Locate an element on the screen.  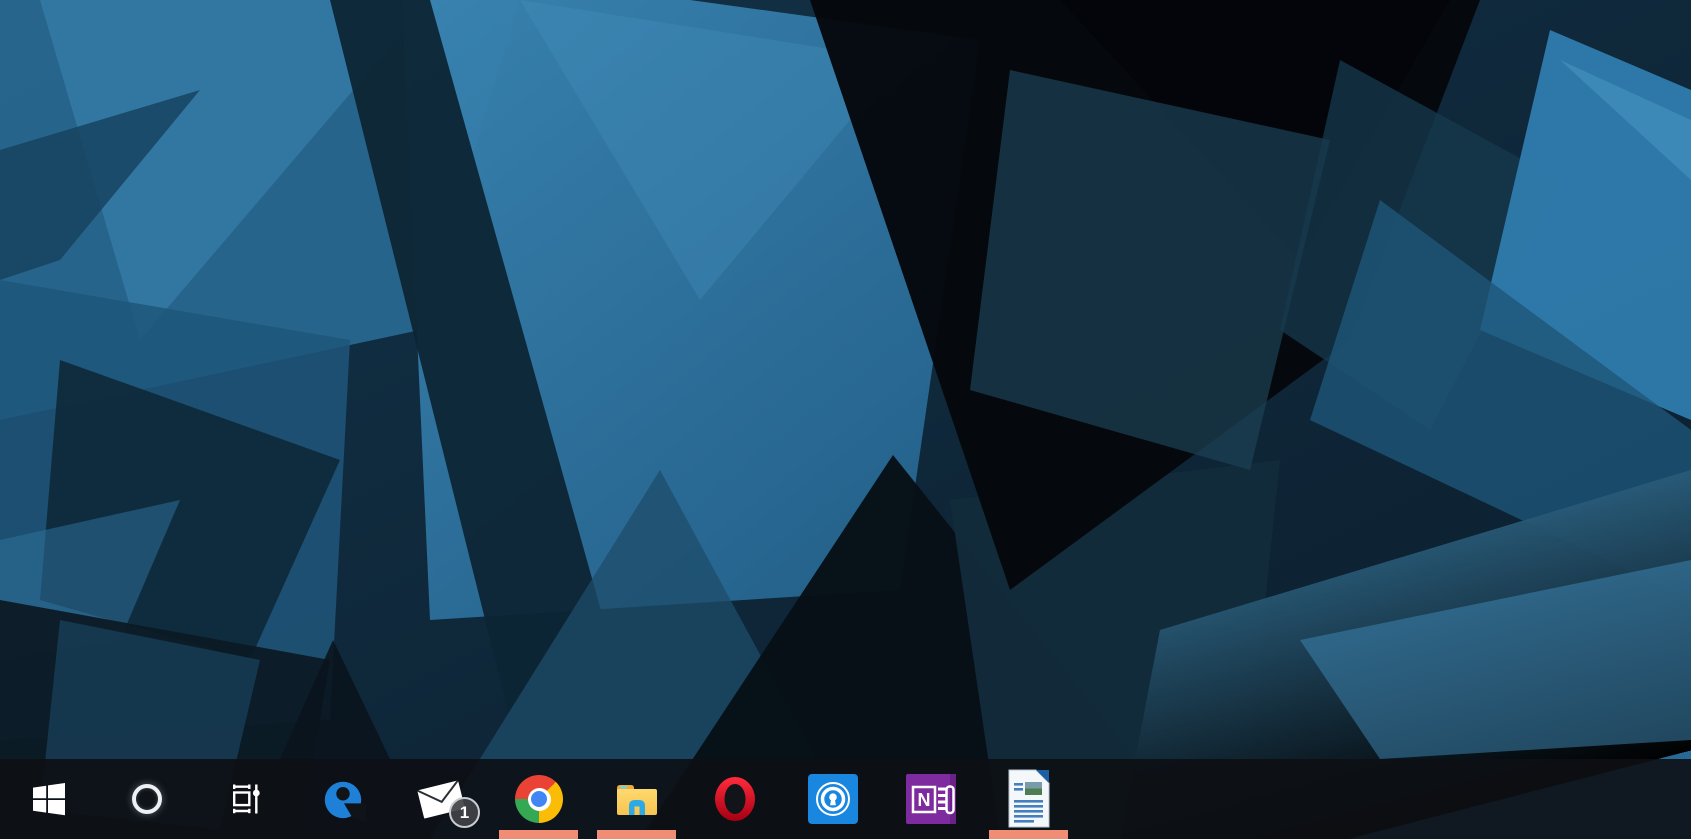
opera-button is located at coordinates (735, 799).